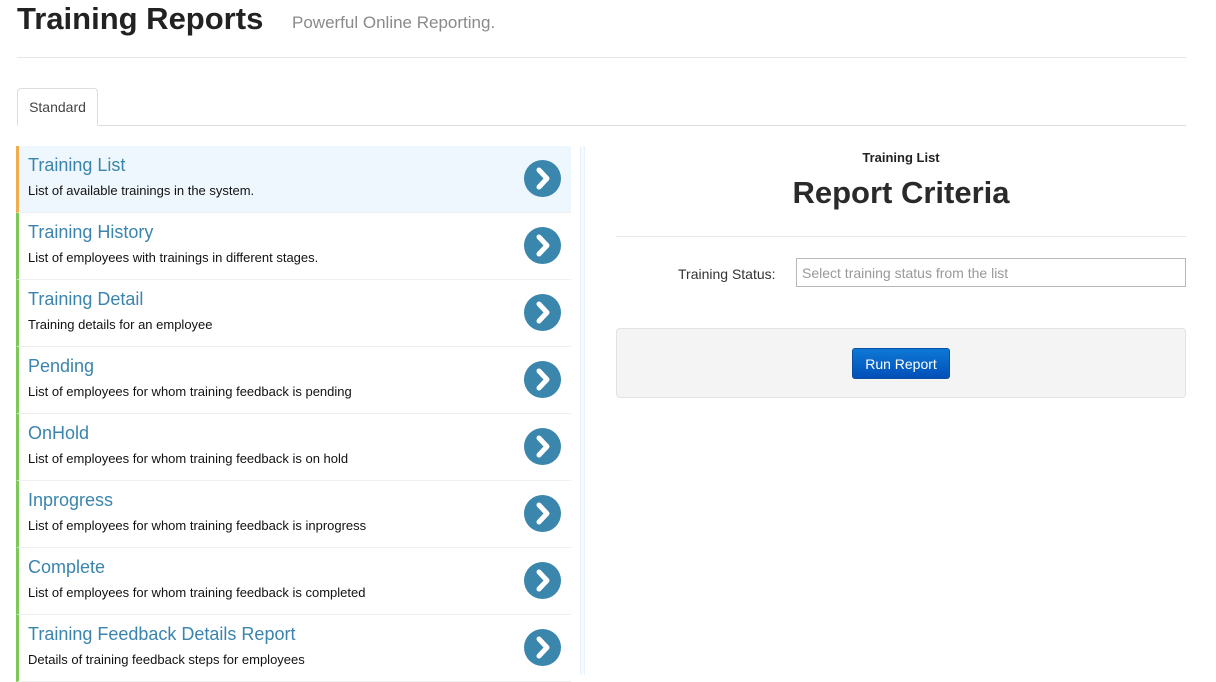 The image size is (1216, 682). I want to click on report-item-title: Pending, so click(61, 366).